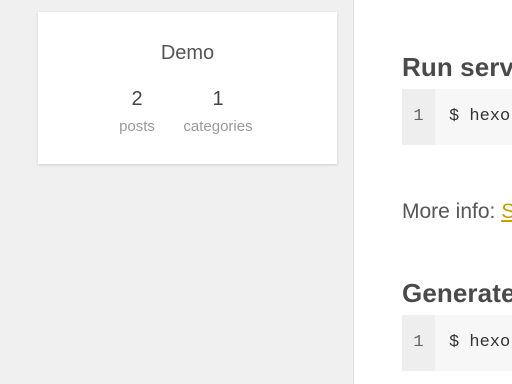  I want to click on posts-label: posts, so click(137, 126).